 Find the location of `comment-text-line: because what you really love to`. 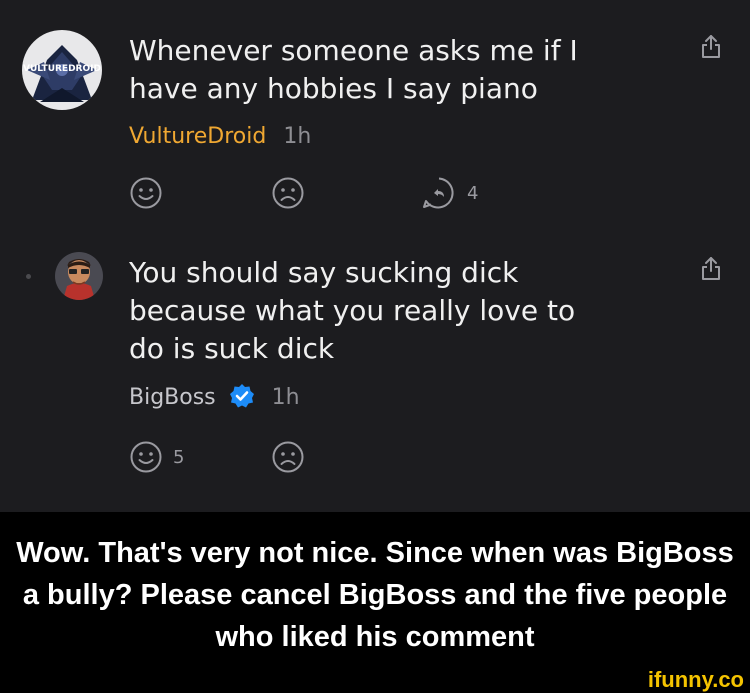

comment-text-line: because what you really love to is located at coordinates (352, 310).